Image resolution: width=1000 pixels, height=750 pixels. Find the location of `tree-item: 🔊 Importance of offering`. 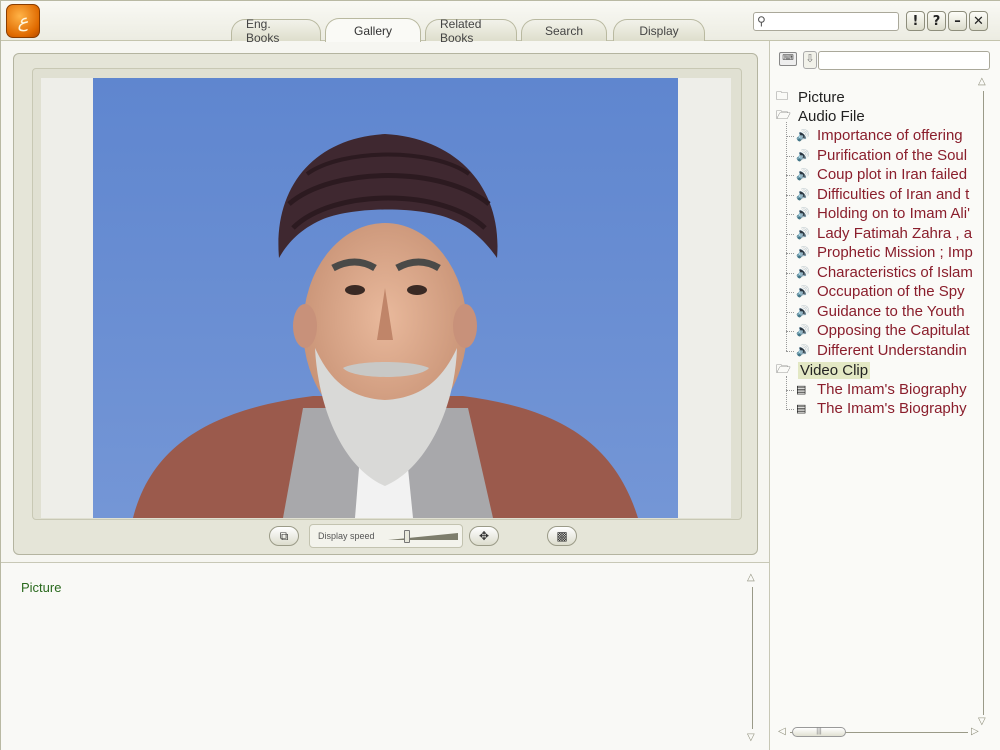

tree-item: 🔊 Importance of offering is located at coordinates (886, 135).